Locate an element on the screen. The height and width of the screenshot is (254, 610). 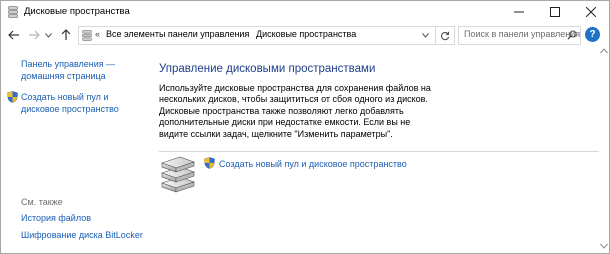
storage-spaces-app-icon is located at coordinates (13, 12).